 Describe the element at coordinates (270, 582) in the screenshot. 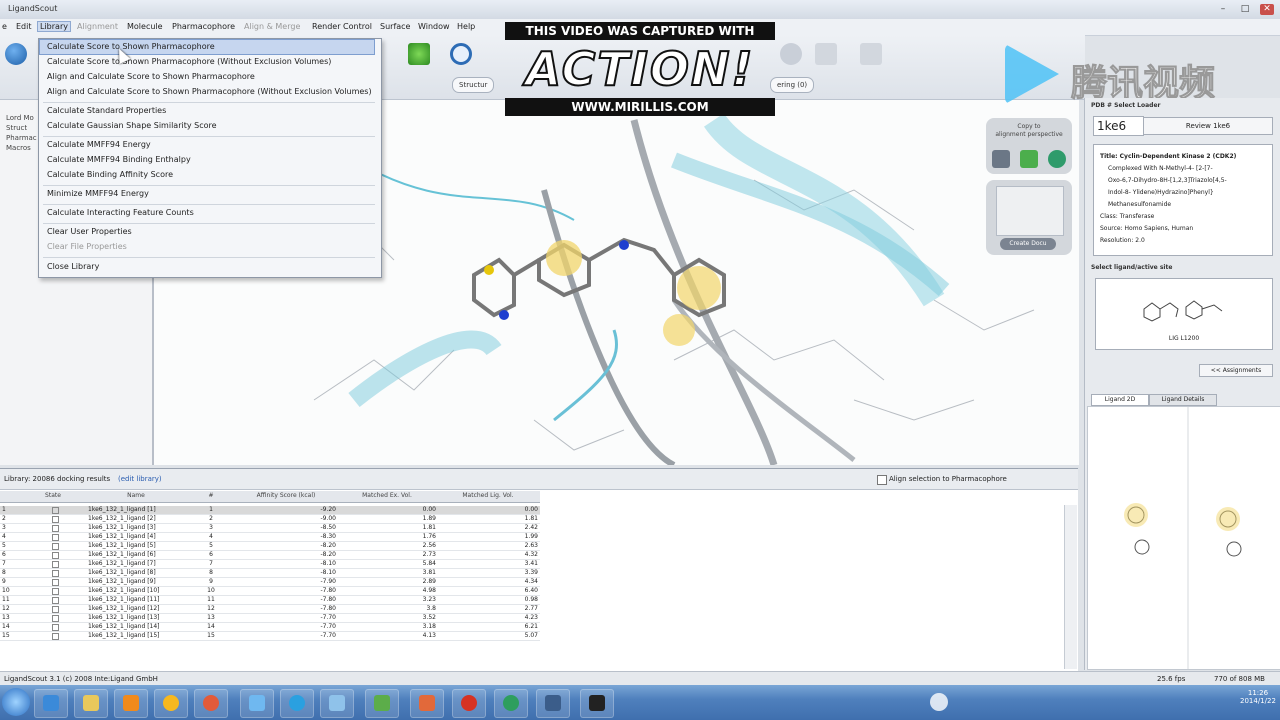

I see `table-row: 9 1ke6_132_1_ligand [9] 9 -7.90 2.89 4.34` at that location.